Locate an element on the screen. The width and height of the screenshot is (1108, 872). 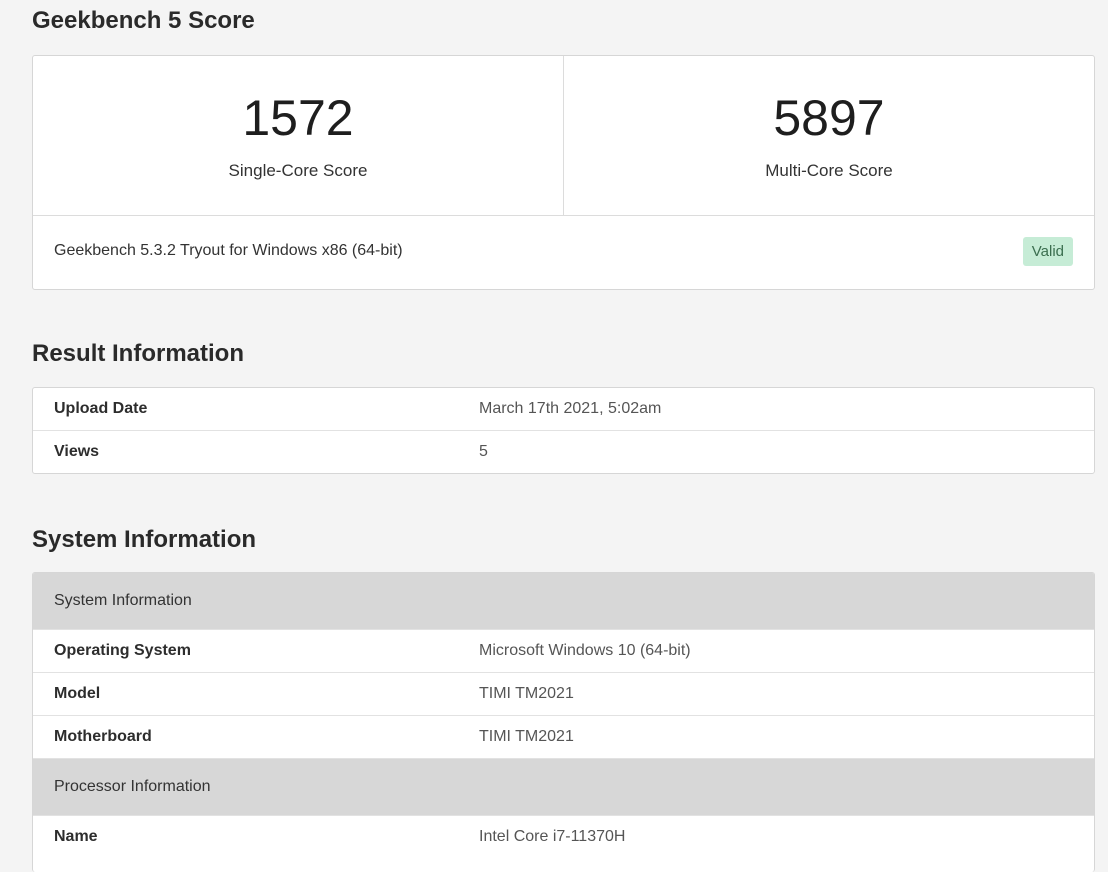
operating-system-value: Microsoft Windows 10 (64-bit) is located at coordinates (786, 651).